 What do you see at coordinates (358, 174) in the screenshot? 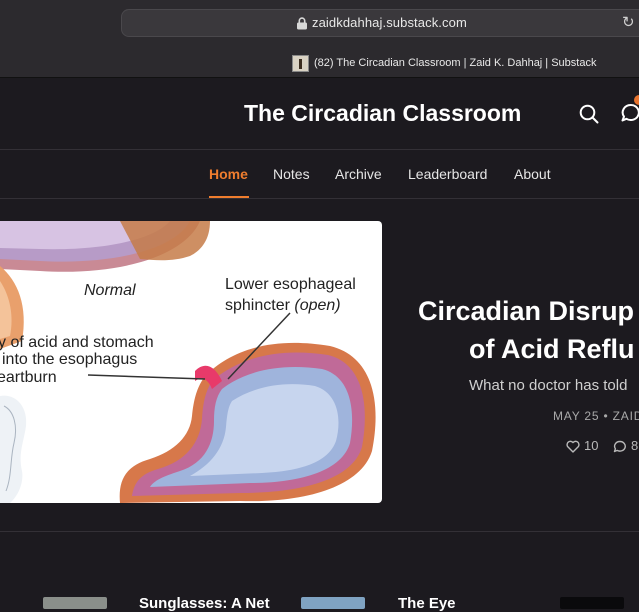
I see `nav-archive: Archive` at bounding box center [358, 174].